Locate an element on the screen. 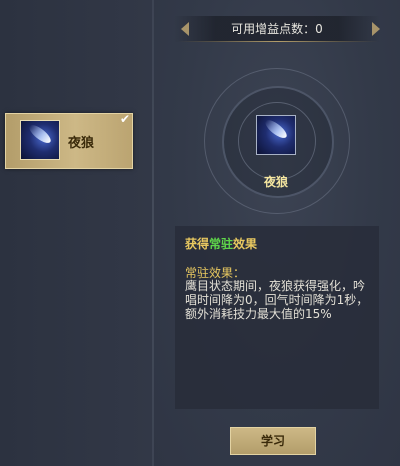  effect-title-highlight: 常驻 is located at coordinates (221, 244).